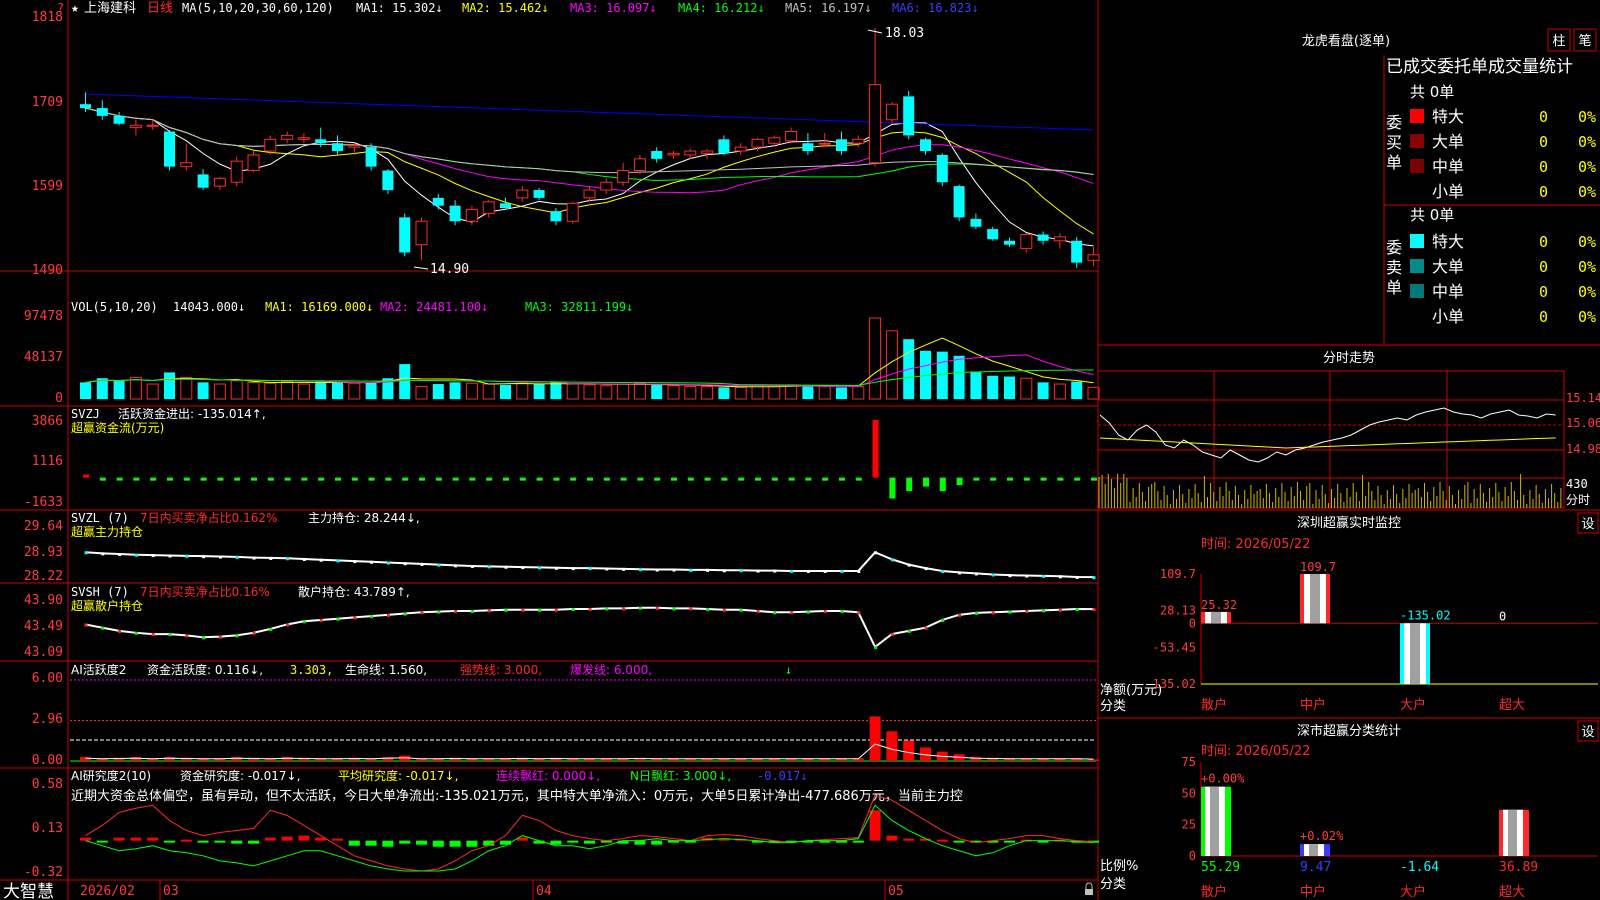  I want to click on y-tick: 43.09, so click(43, 652).